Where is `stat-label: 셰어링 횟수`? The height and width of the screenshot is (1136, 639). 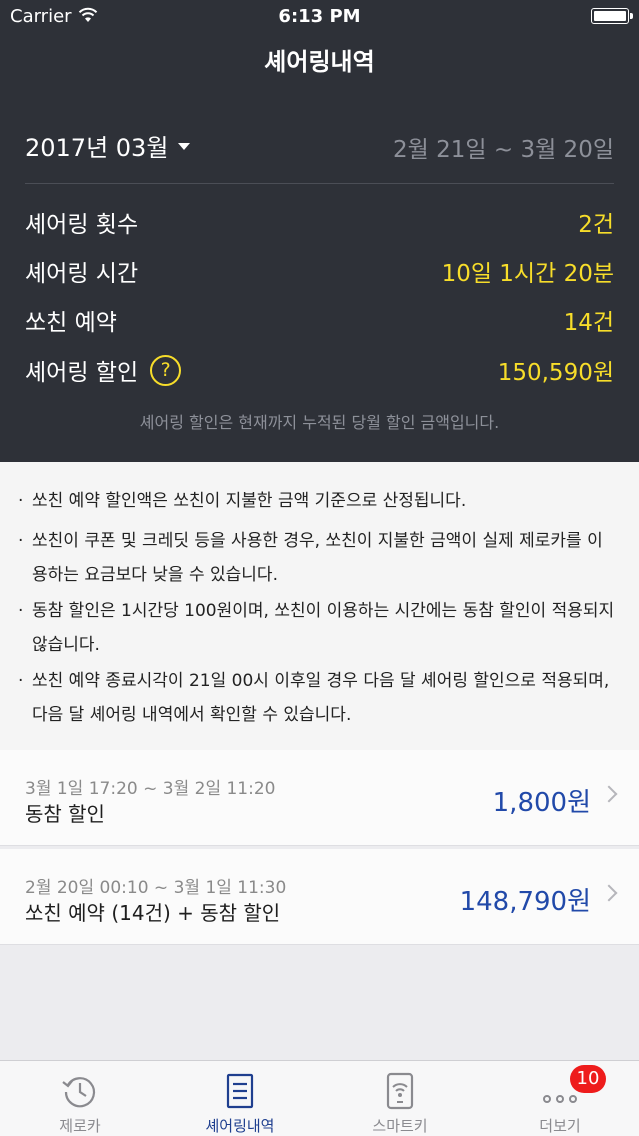
stat-label: 셰어링 횟수 is located at coordinates (82, 225).